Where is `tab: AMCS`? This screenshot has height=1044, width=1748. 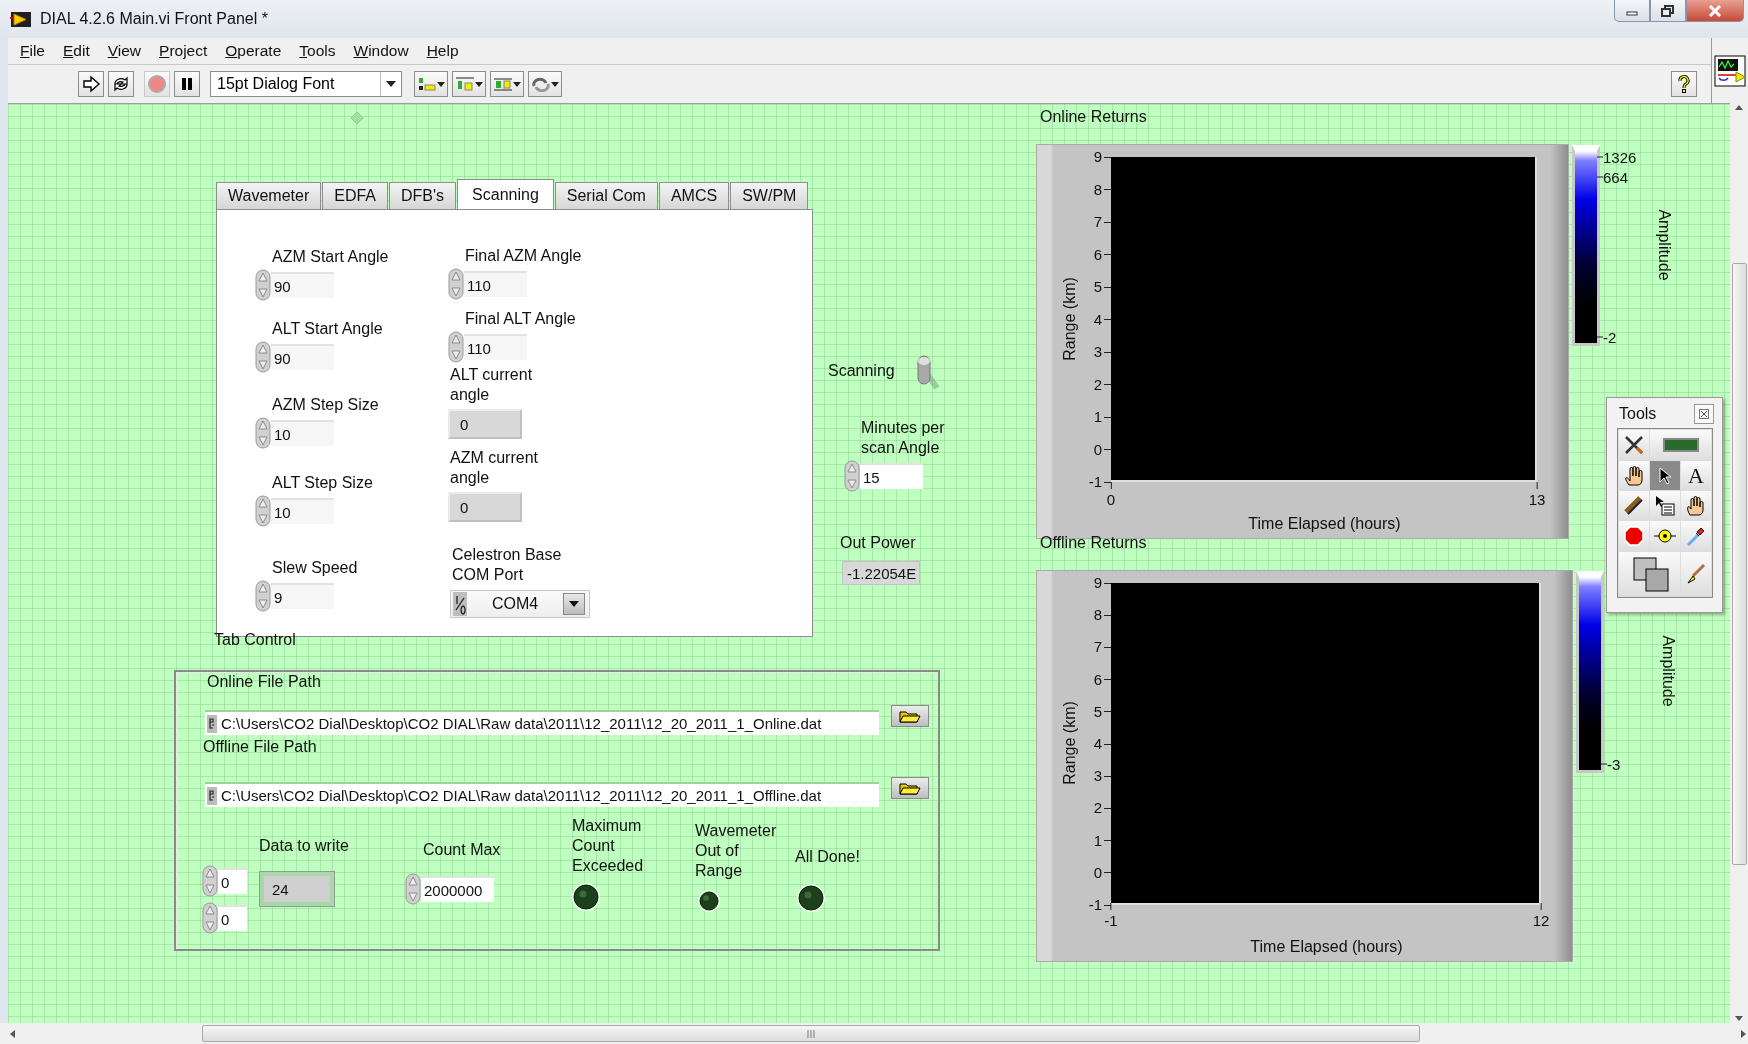 tab: AMCS is located at coordinates (694, 195).